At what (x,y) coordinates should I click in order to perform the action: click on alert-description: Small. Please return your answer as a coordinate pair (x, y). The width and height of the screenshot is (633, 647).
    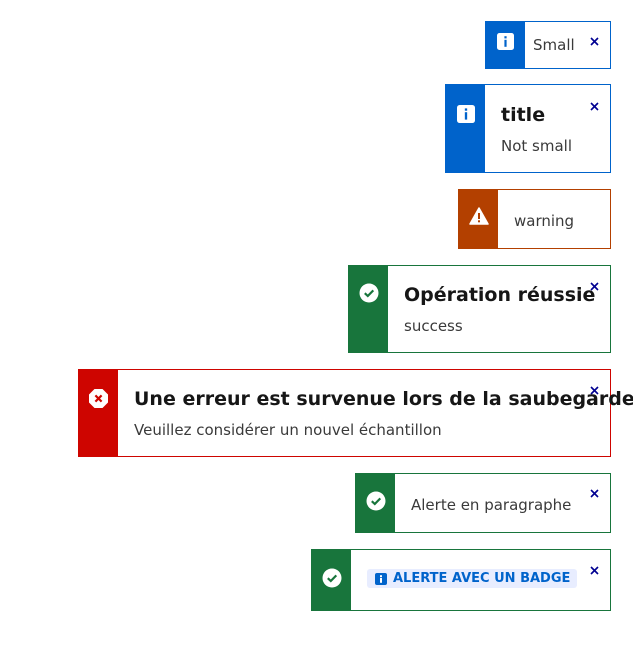
    Looking at the image, I should click on (554, 45).